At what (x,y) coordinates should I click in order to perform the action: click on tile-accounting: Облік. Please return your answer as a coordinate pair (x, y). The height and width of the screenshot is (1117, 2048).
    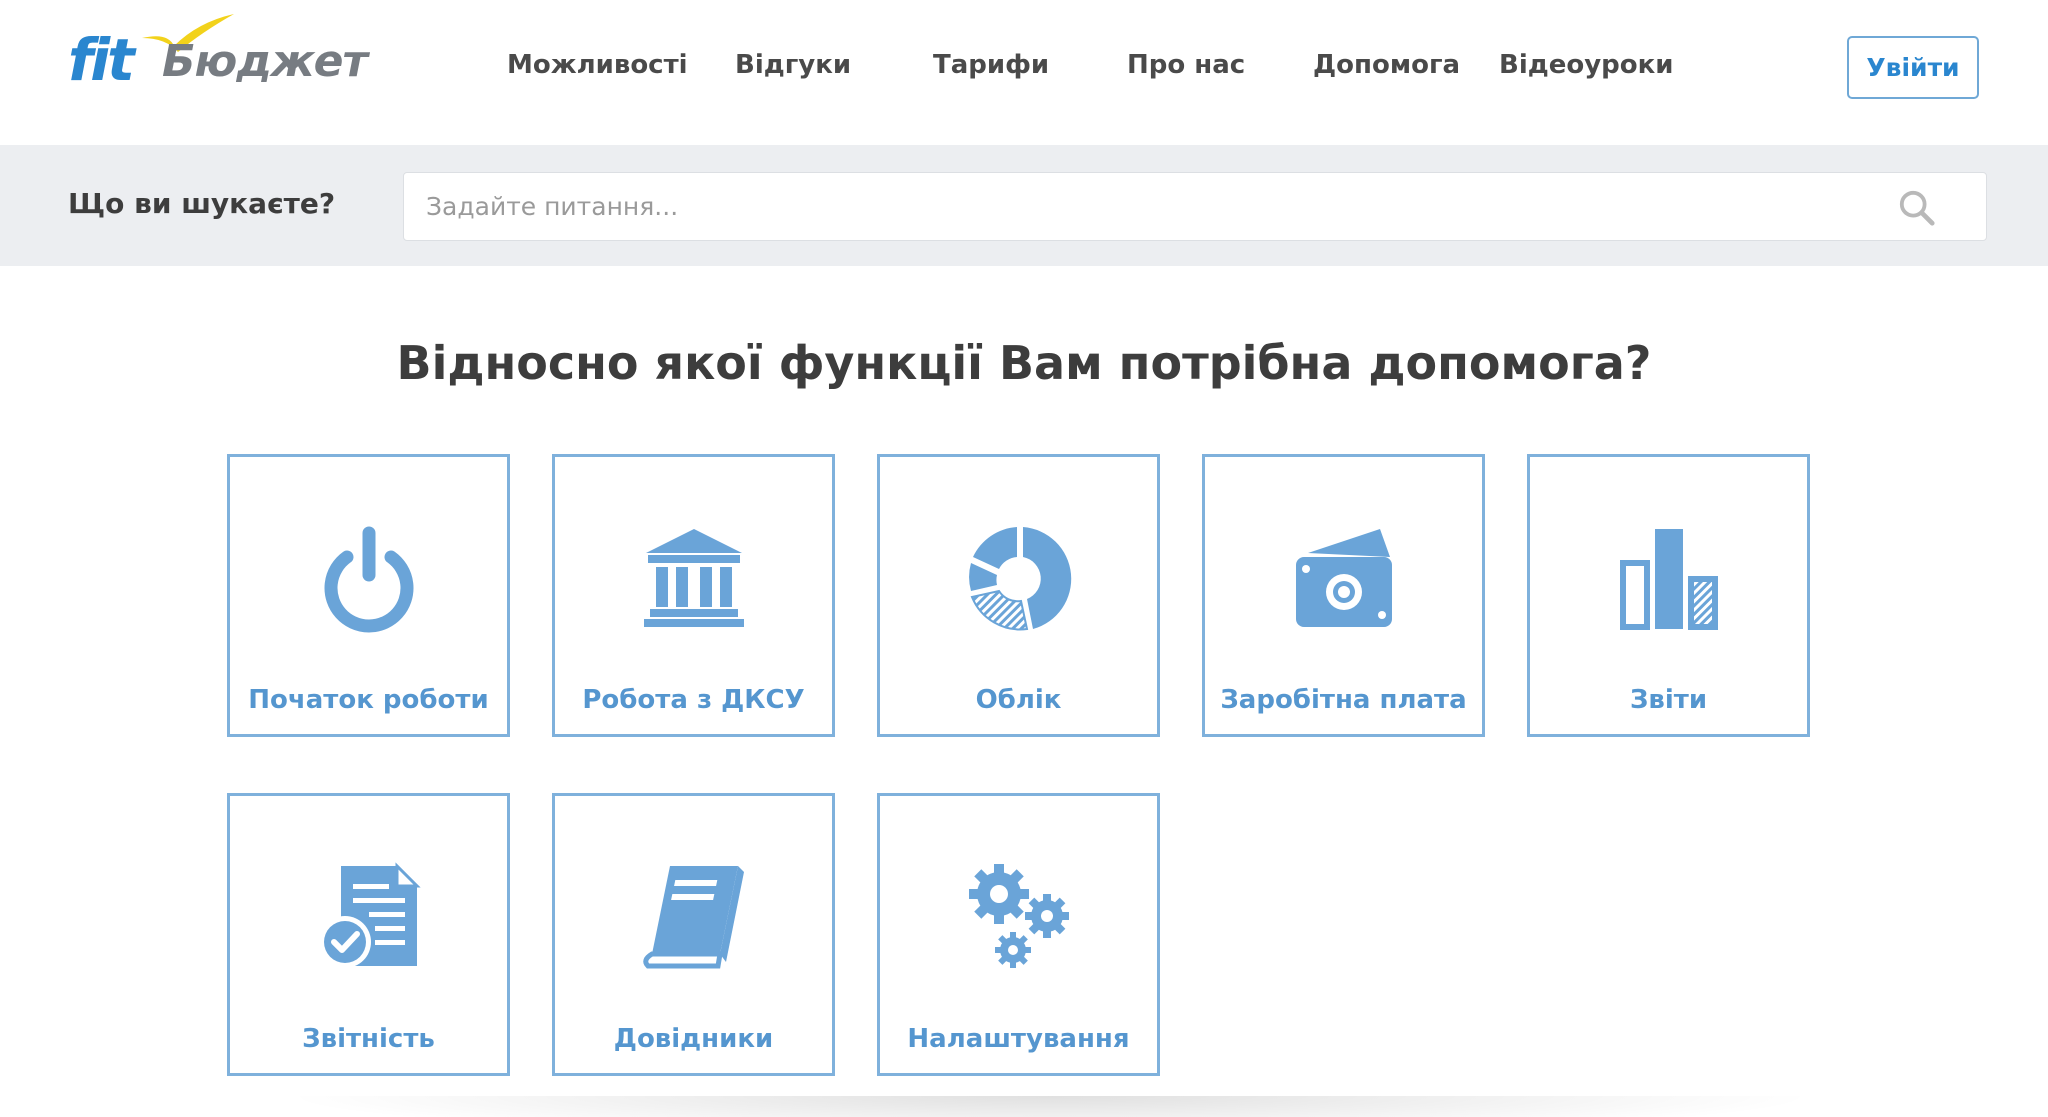
    Looking at the image, I should click on (1018, 595).